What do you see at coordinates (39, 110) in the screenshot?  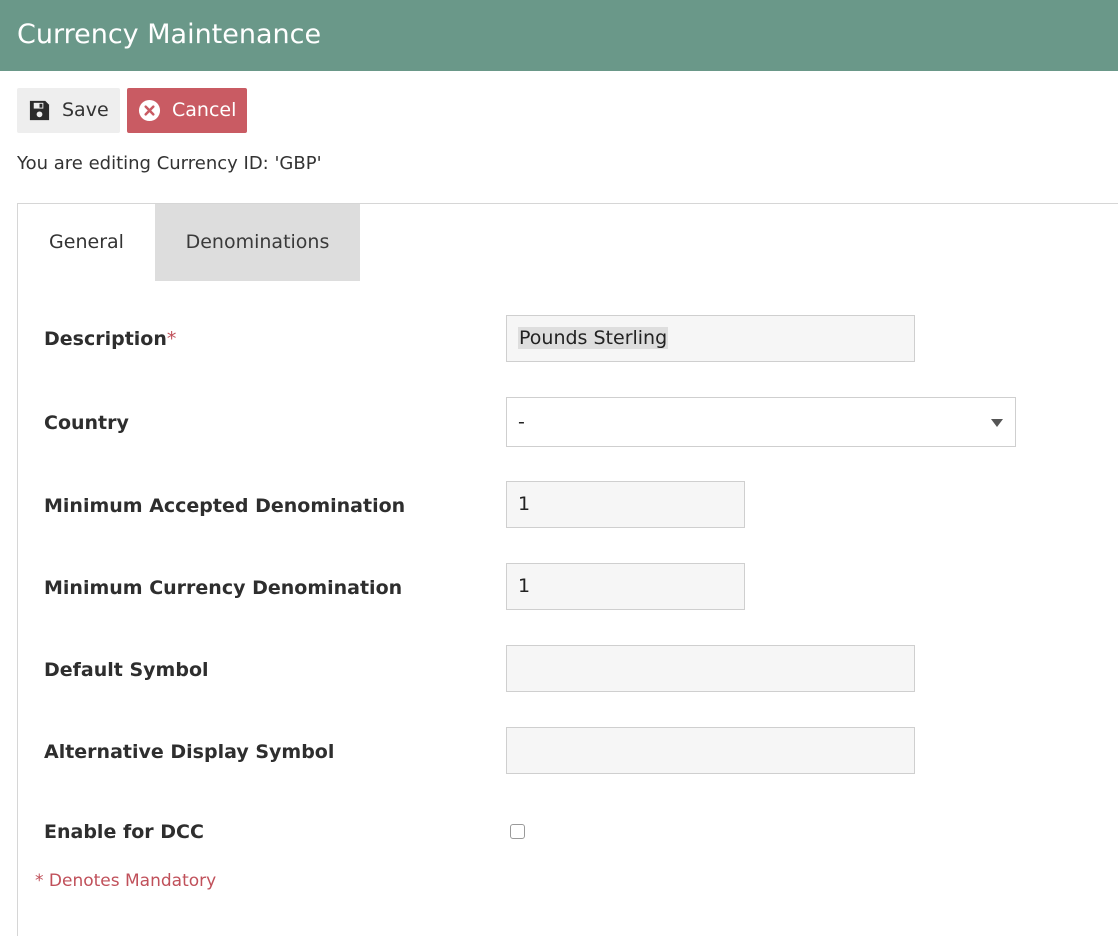 I see `floppy-disk-icon` at bounding box center [39, 110].